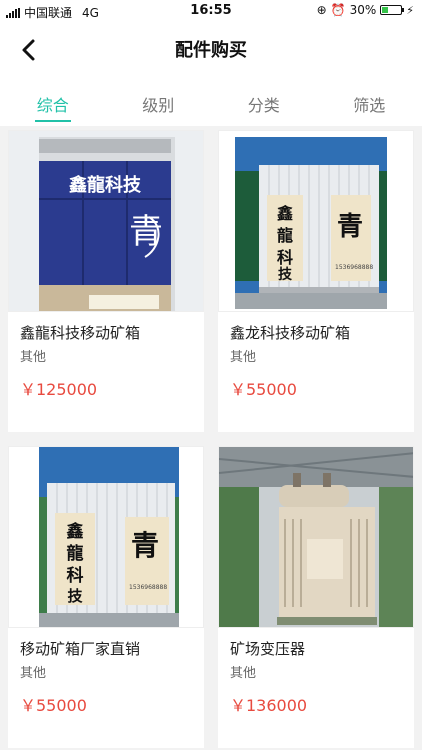  Describe the element at coordinates (268, 649) in the screenshot. I see `product-name: 矿场变压器` at that location.